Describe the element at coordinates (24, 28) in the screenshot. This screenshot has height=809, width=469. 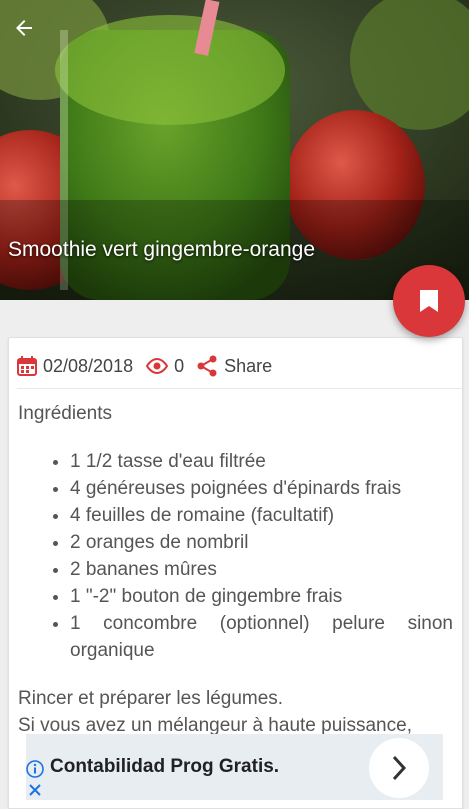
I see `arrow-left-icon` at that location.